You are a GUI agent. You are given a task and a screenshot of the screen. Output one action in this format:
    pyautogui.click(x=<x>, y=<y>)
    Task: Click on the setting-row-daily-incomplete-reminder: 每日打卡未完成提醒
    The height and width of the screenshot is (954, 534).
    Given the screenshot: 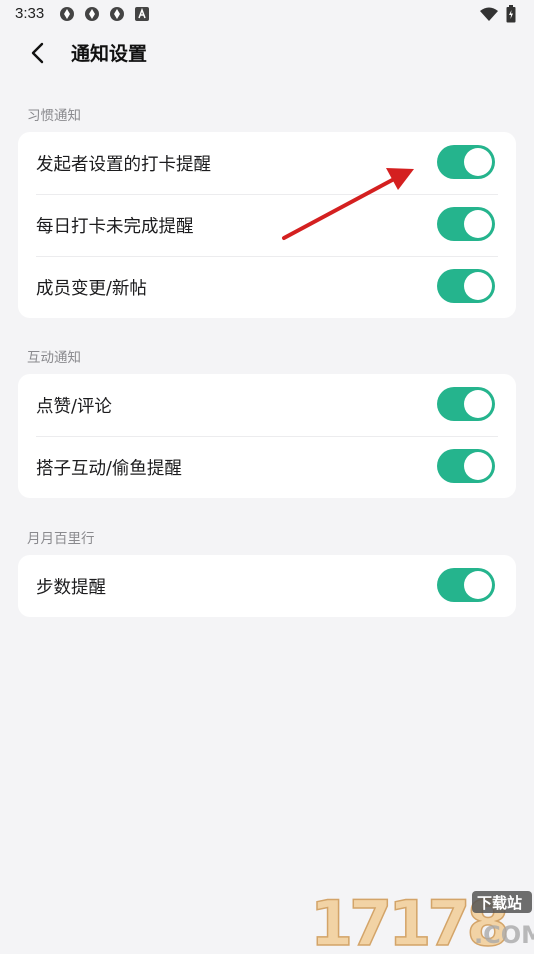 What is the action you would take?
    pyautogui.click(x=267, y=225)
    